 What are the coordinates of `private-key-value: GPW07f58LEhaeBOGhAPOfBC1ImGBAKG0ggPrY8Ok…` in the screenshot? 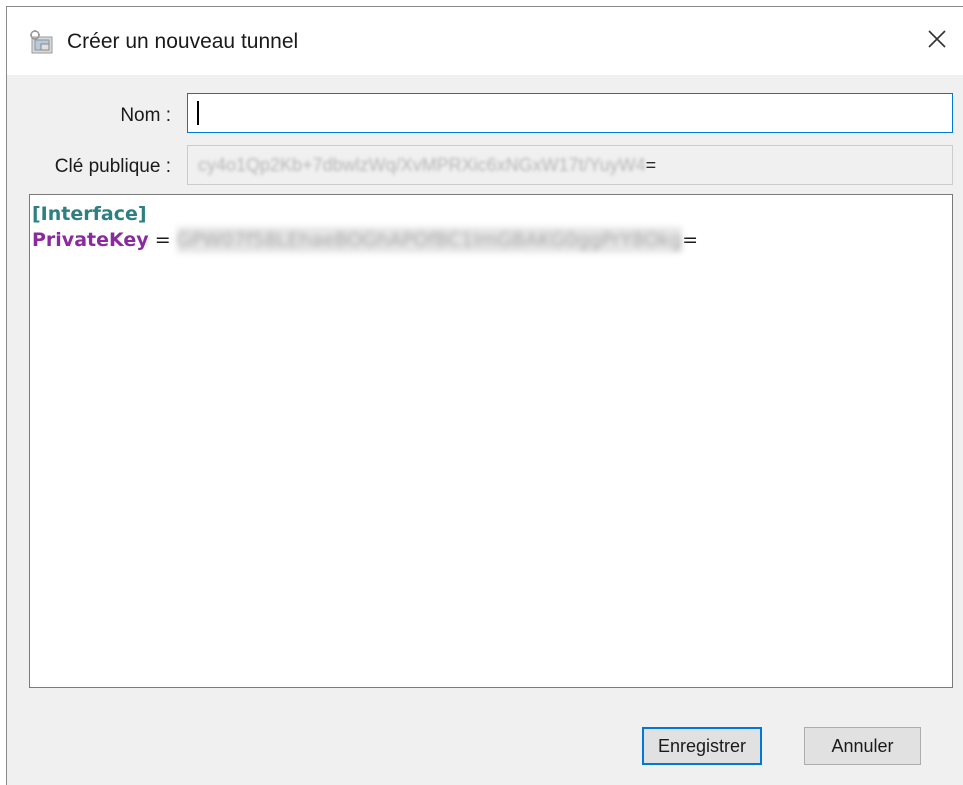 It's located at (429, 240).